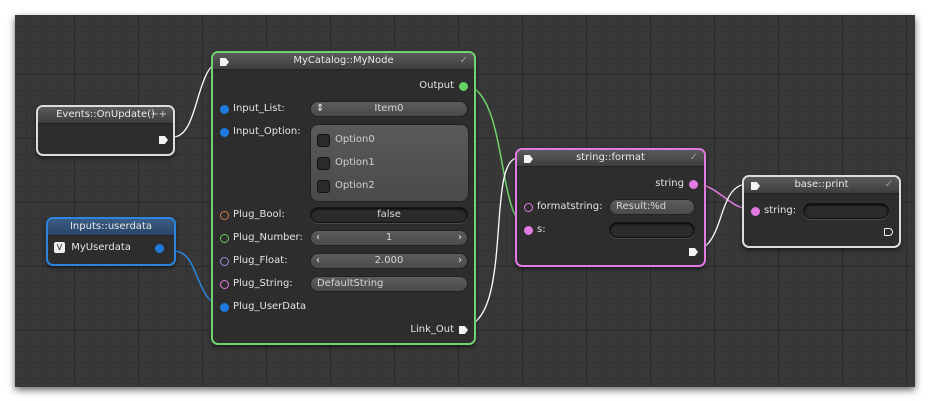  Describe the element at coordinates (224, 238) in the screenshot. I see `plug-number-pin` at that location.